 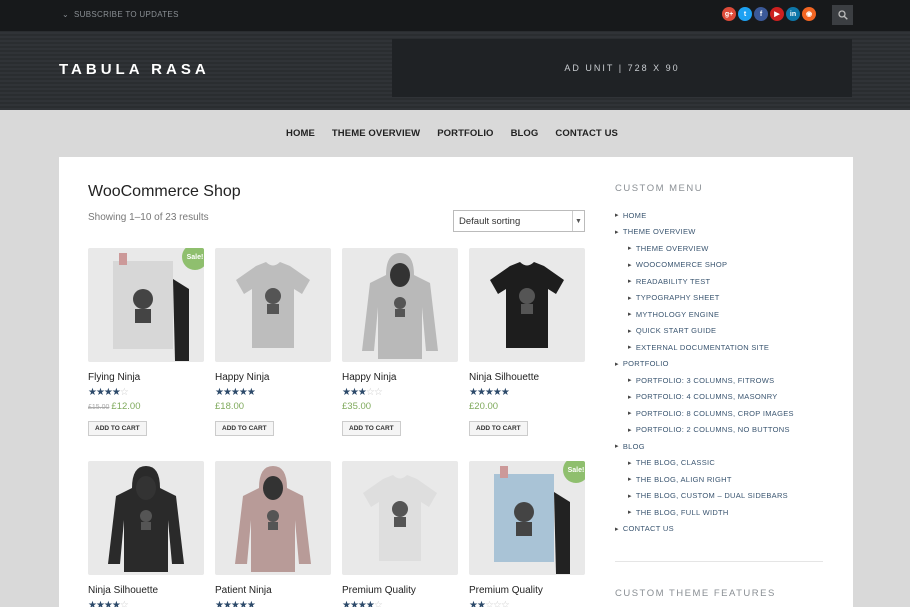 I want to click on menu-item-portfolio-3-columns-fitrows: ▸ PORTFOLIO: 3 COLUMNS, FITROWS, so click(x=720, y=380).